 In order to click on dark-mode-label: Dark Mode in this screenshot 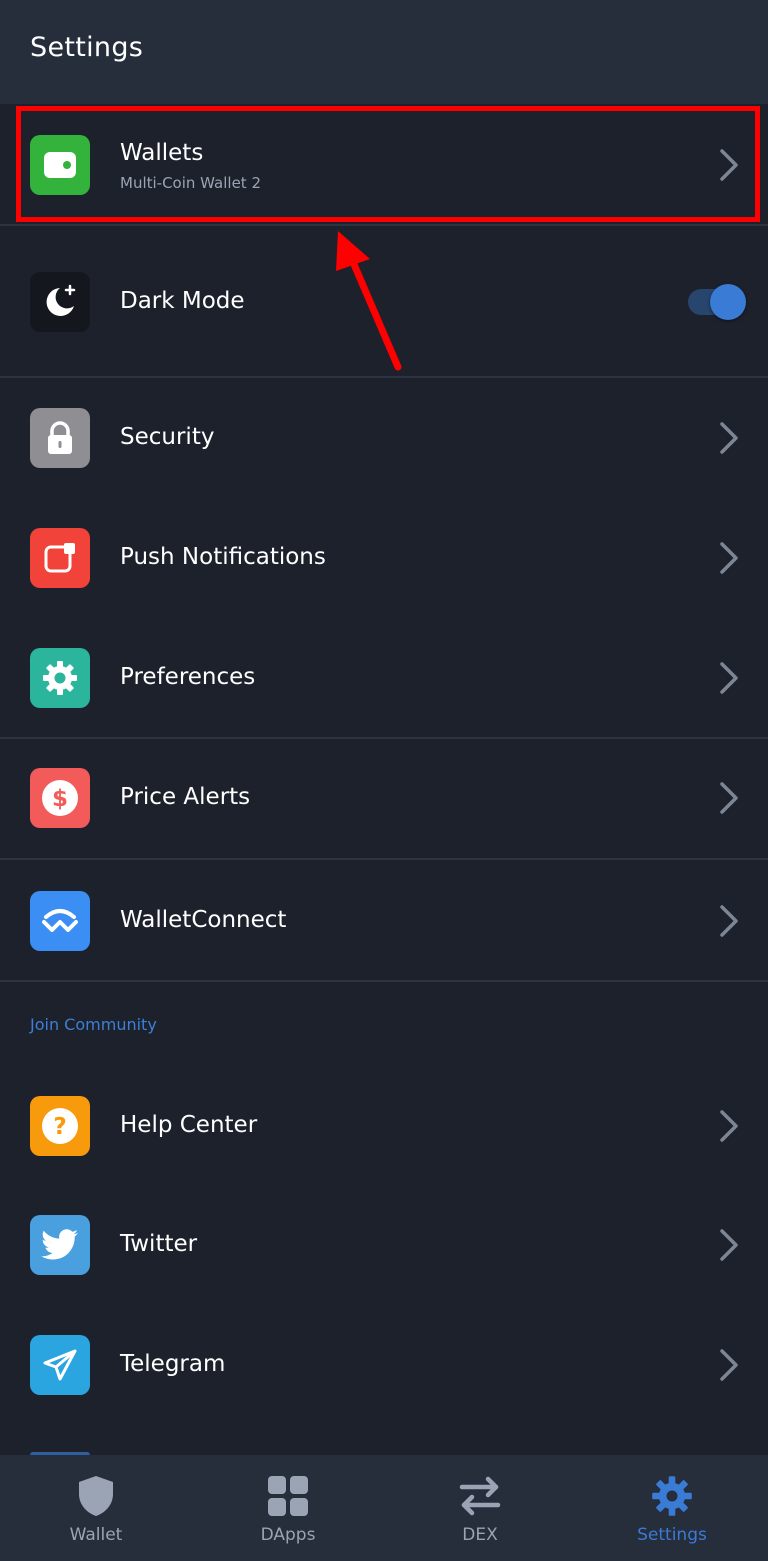, I will do `click(182, 301)`.